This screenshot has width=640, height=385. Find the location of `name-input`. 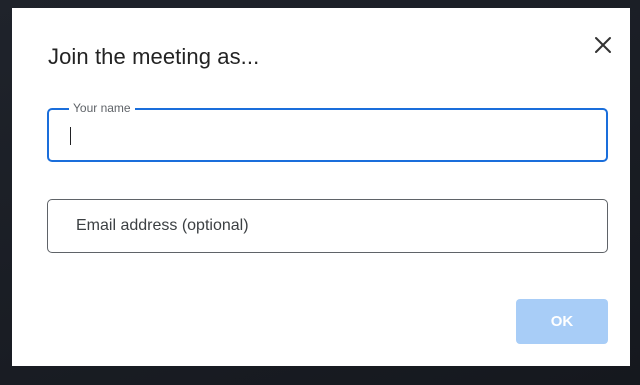

name-input is located at coordinates (327, 135).